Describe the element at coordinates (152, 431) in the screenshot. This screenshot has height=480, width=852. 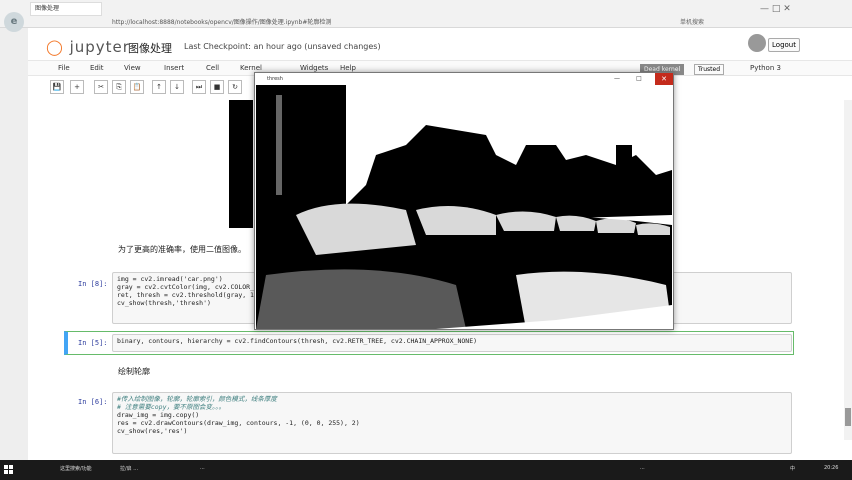
I see `code-line: cv_show(res,'res')` at that location.